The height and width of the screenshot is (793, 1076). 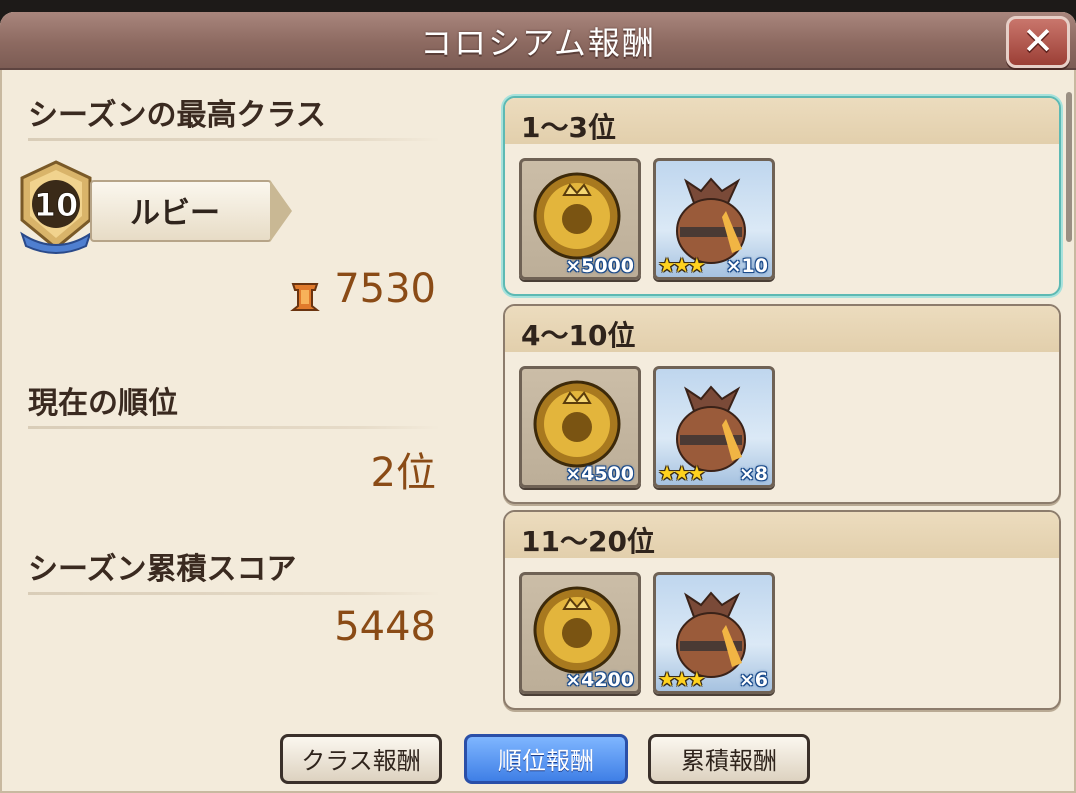 I want to click on close-button: ✕, so click(x=1038, y=42).